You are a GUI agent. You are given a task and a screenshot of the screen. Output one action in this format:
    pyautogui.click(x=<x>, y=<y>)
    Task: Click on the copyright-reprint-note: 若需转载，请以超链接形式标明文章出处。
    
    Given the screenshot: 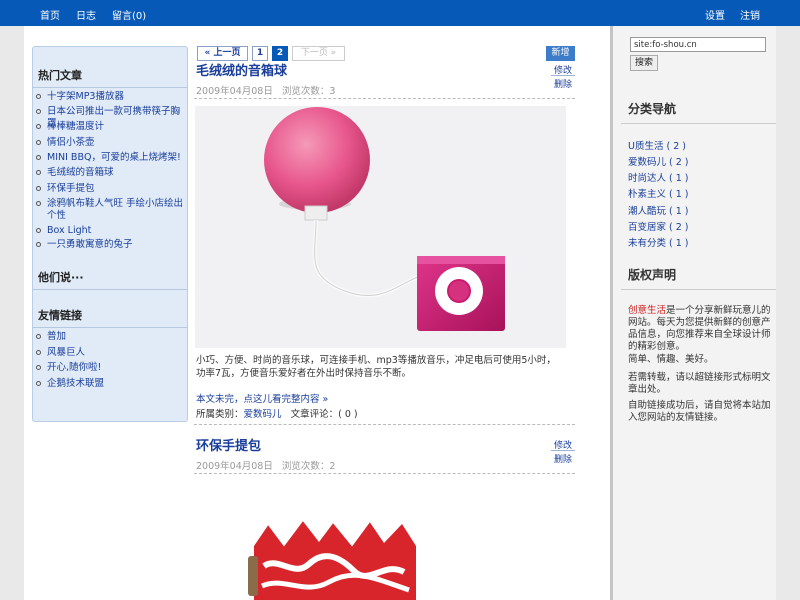 What is the action you would take?
    pyautogui.click(x=699, y=383)
    